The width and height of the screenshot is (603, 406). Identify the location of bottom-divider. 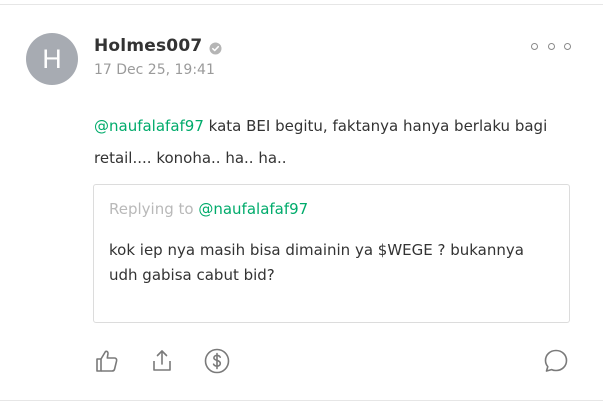
(301, 400).